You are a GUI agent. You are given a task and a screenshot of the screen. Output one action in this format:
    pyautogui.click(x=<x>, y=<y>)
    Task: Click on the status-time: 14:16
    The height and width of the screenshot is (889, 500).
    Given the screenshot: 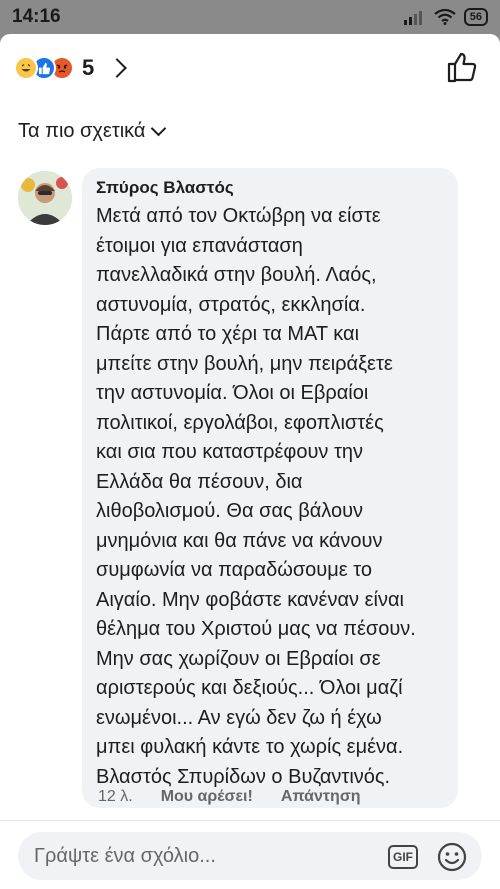 What is the action you would take?
    pyautogui.click(x=36, y=16)
    